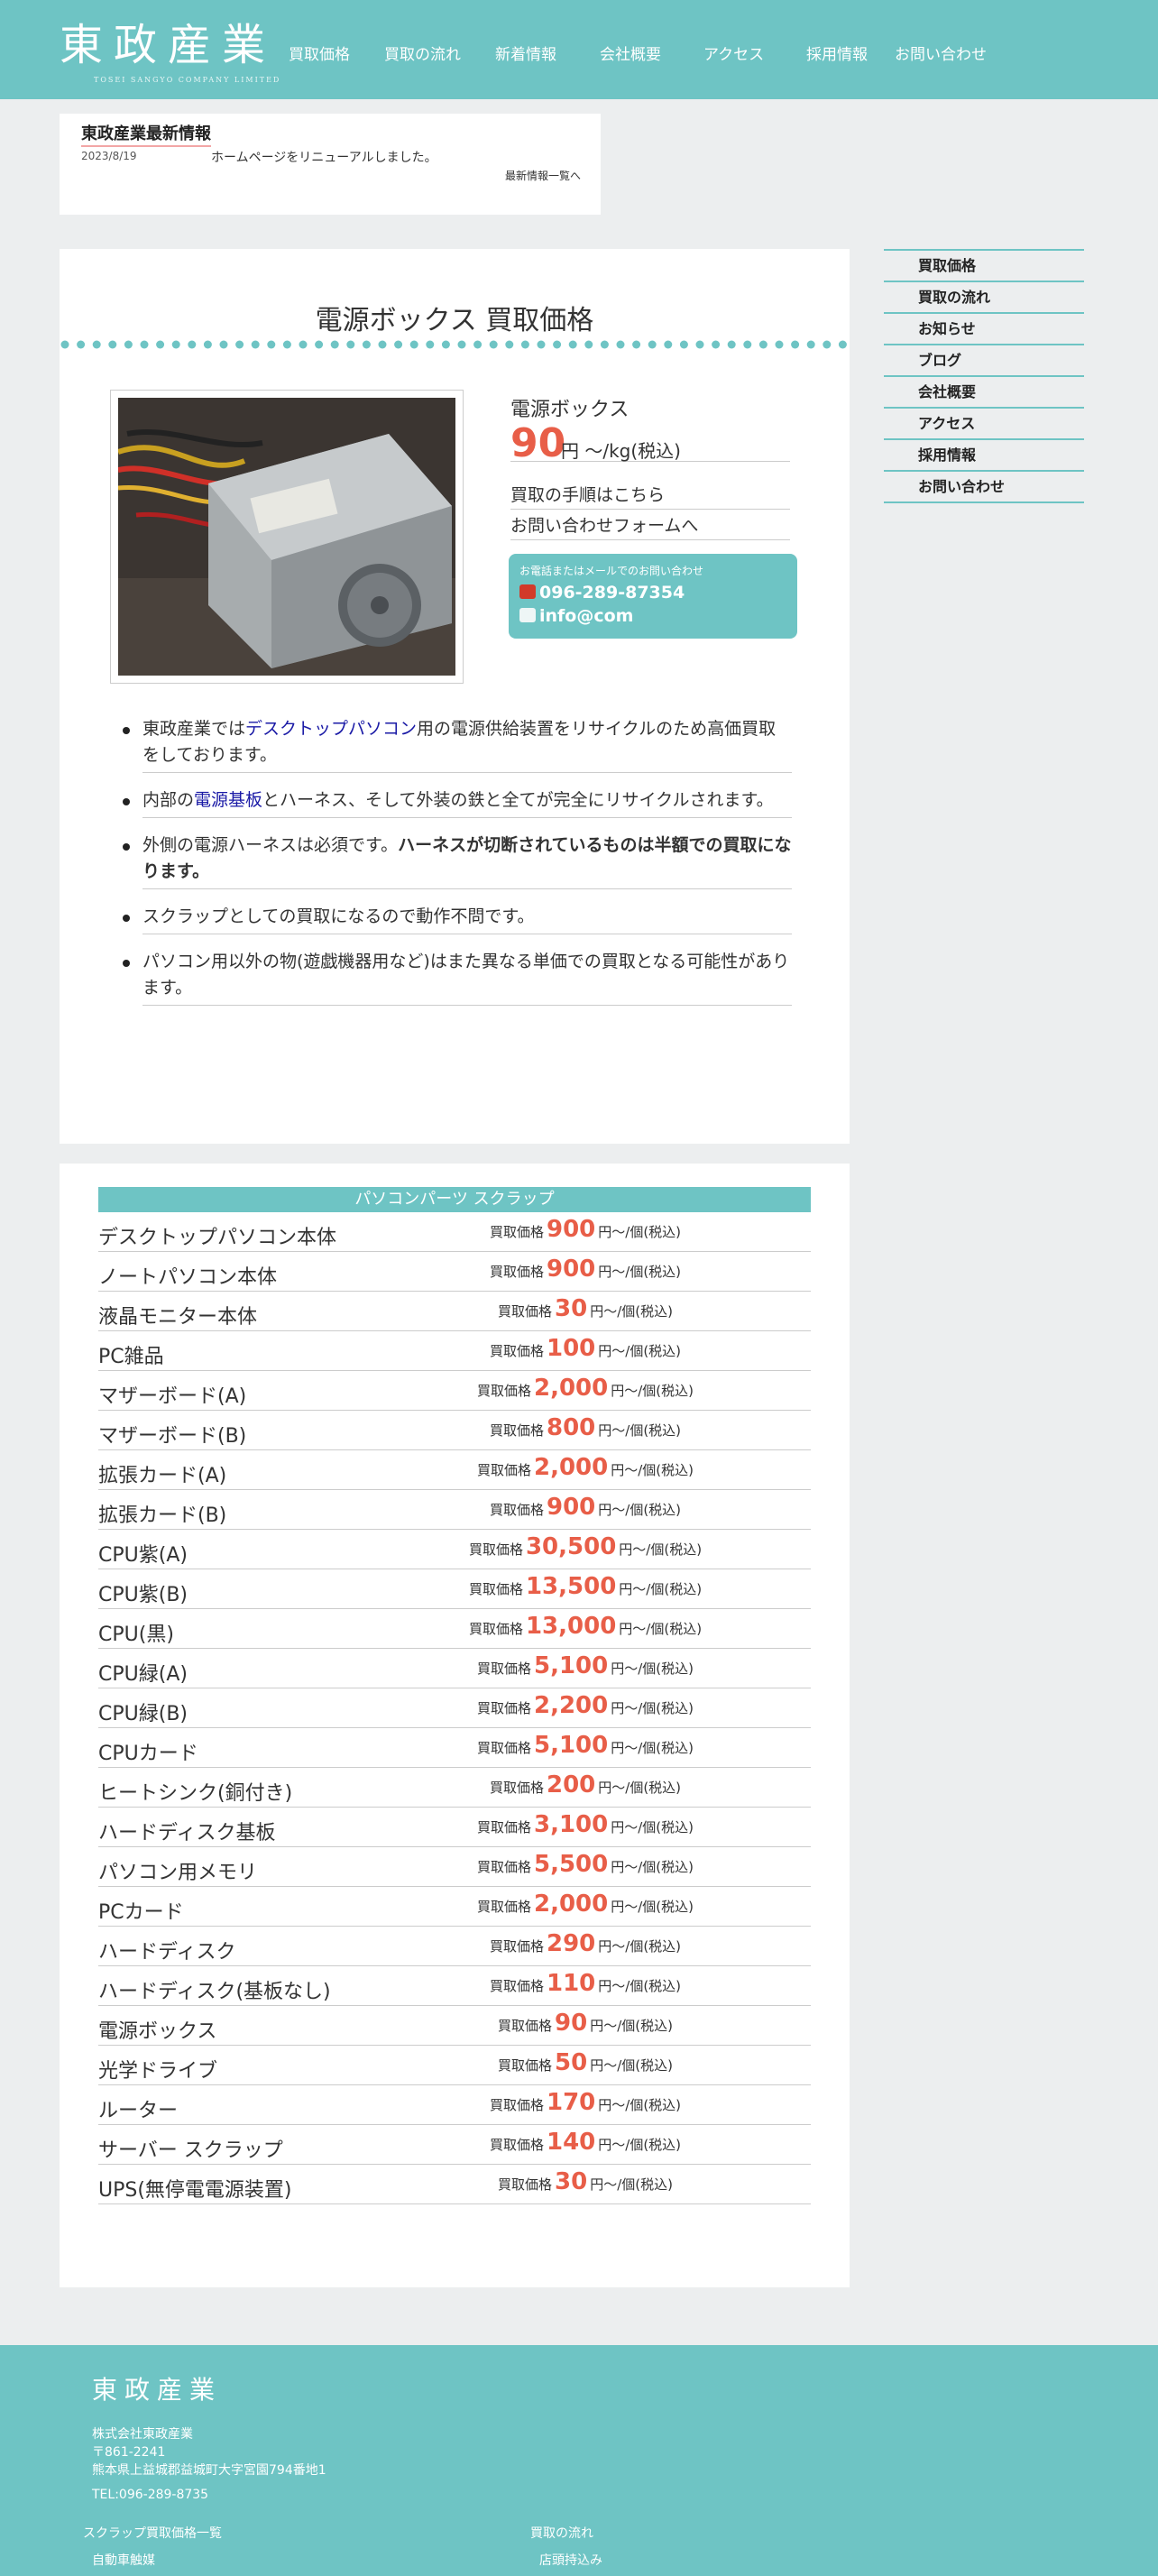 This screenshot has width=1158, height=2576. I want to click on item-name: PCカード, so click(141, 1913).